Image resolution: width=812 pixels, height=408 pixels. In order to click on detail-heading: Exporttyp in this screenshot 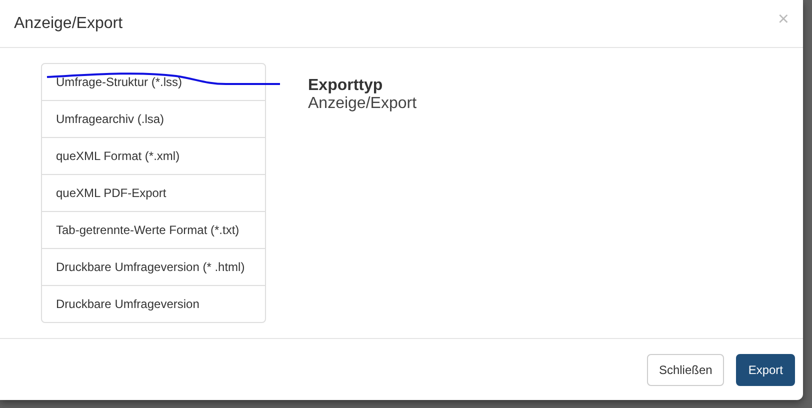, I will do `click(346, 86)`.